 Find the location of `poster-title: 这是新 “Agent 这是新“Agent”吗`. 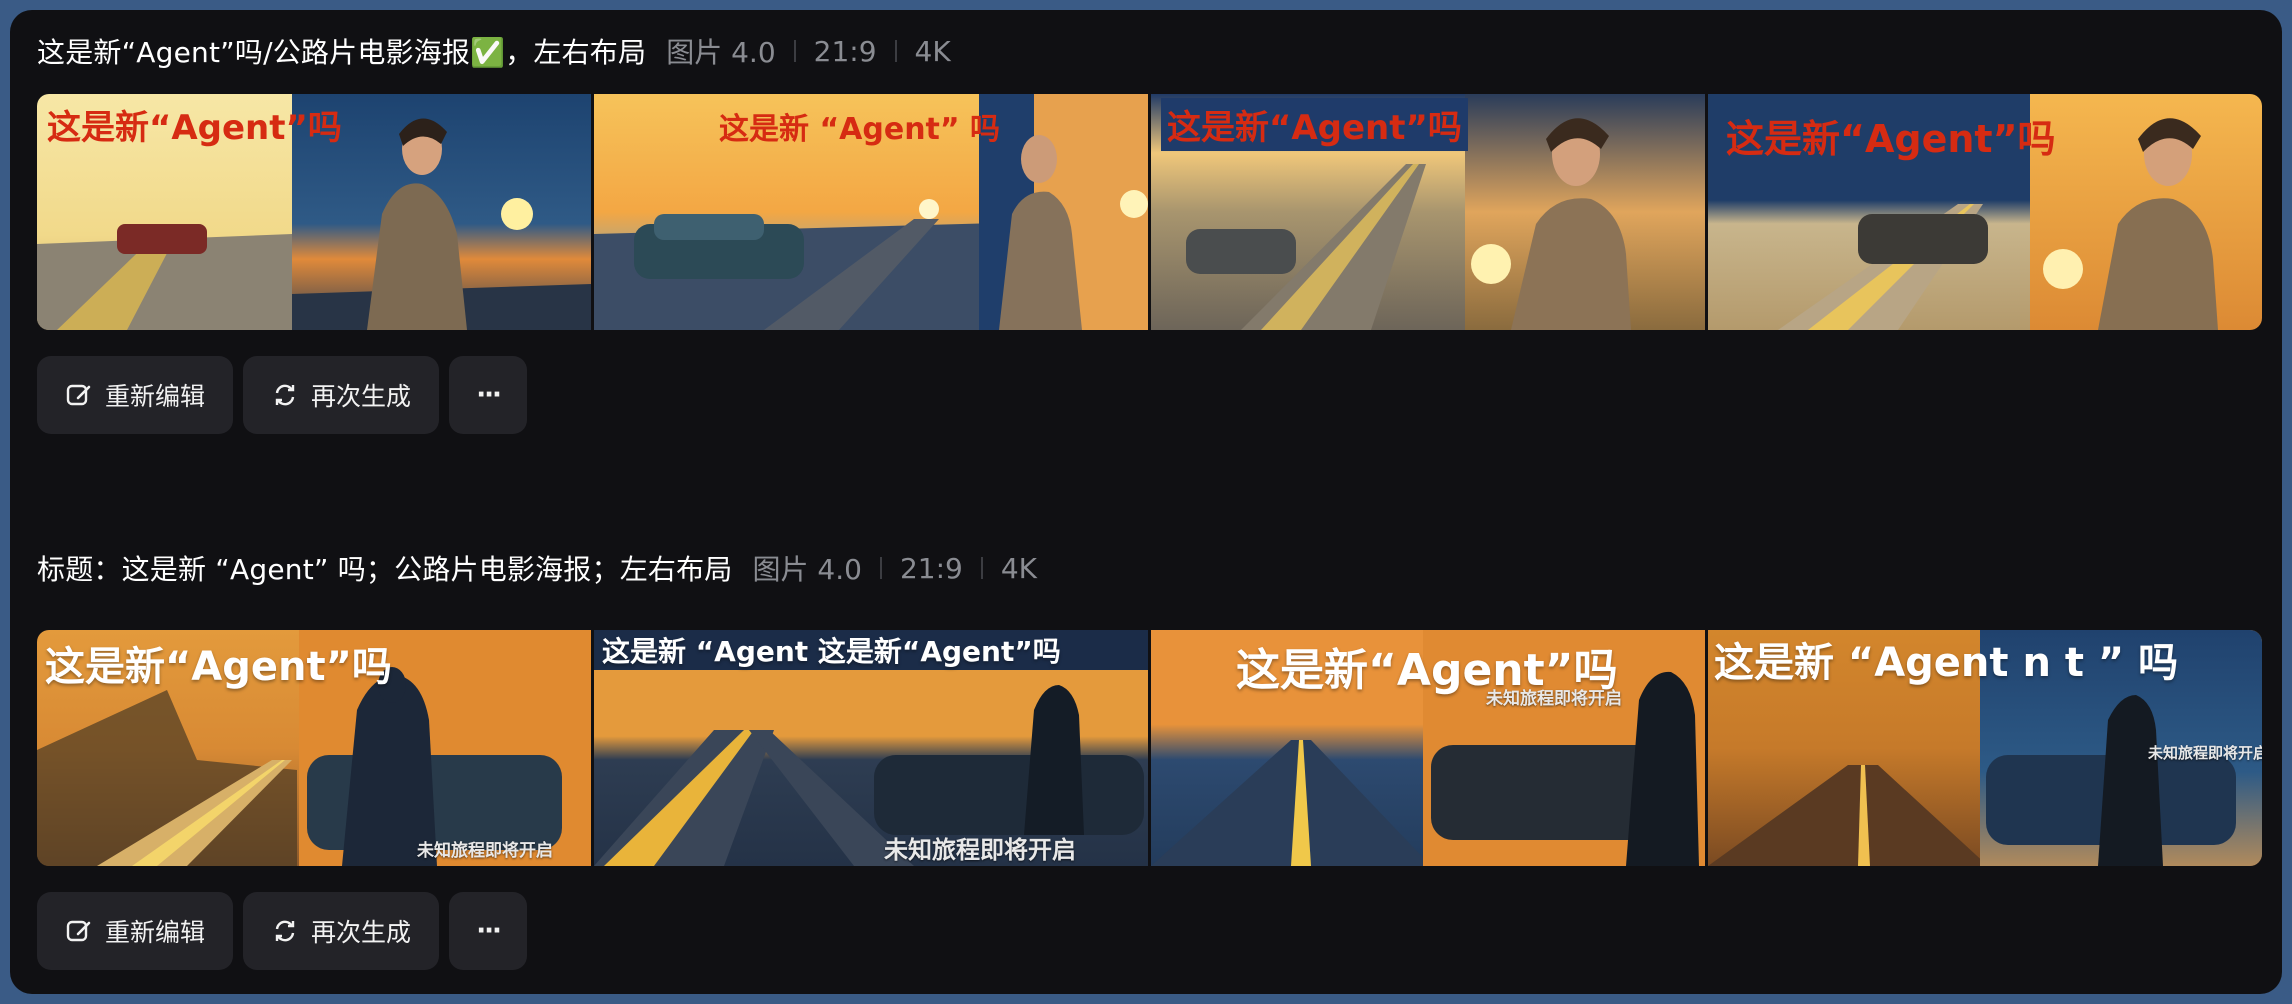

poster-title: 这是新 “Agent 这是新“Agent”吗 is located at coordinates (831, 651).